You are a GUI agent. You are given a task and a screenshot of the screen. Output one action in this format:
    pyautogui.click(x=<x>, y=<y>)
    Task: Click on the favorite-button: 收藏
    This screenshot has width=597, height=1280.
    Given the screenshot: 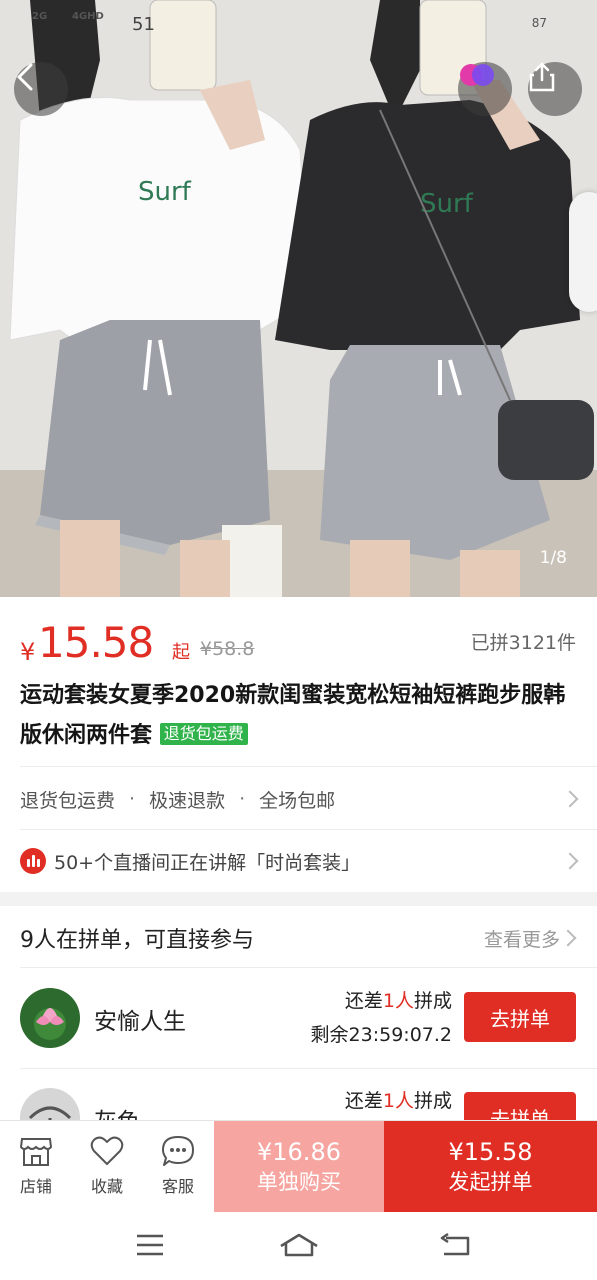 What is the action you would take?
    pyautogui.click(x=107, y=1166)
    